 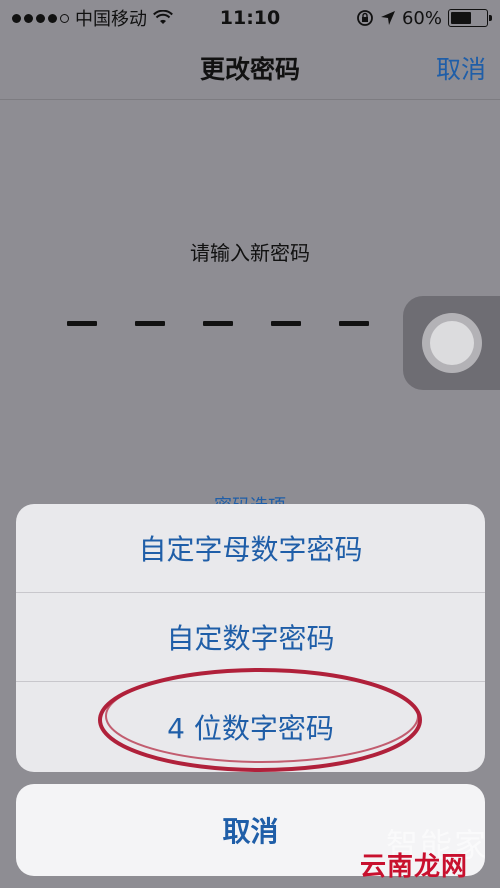 I want to click on status-left: 中国移动, so click(x=92, y=18).